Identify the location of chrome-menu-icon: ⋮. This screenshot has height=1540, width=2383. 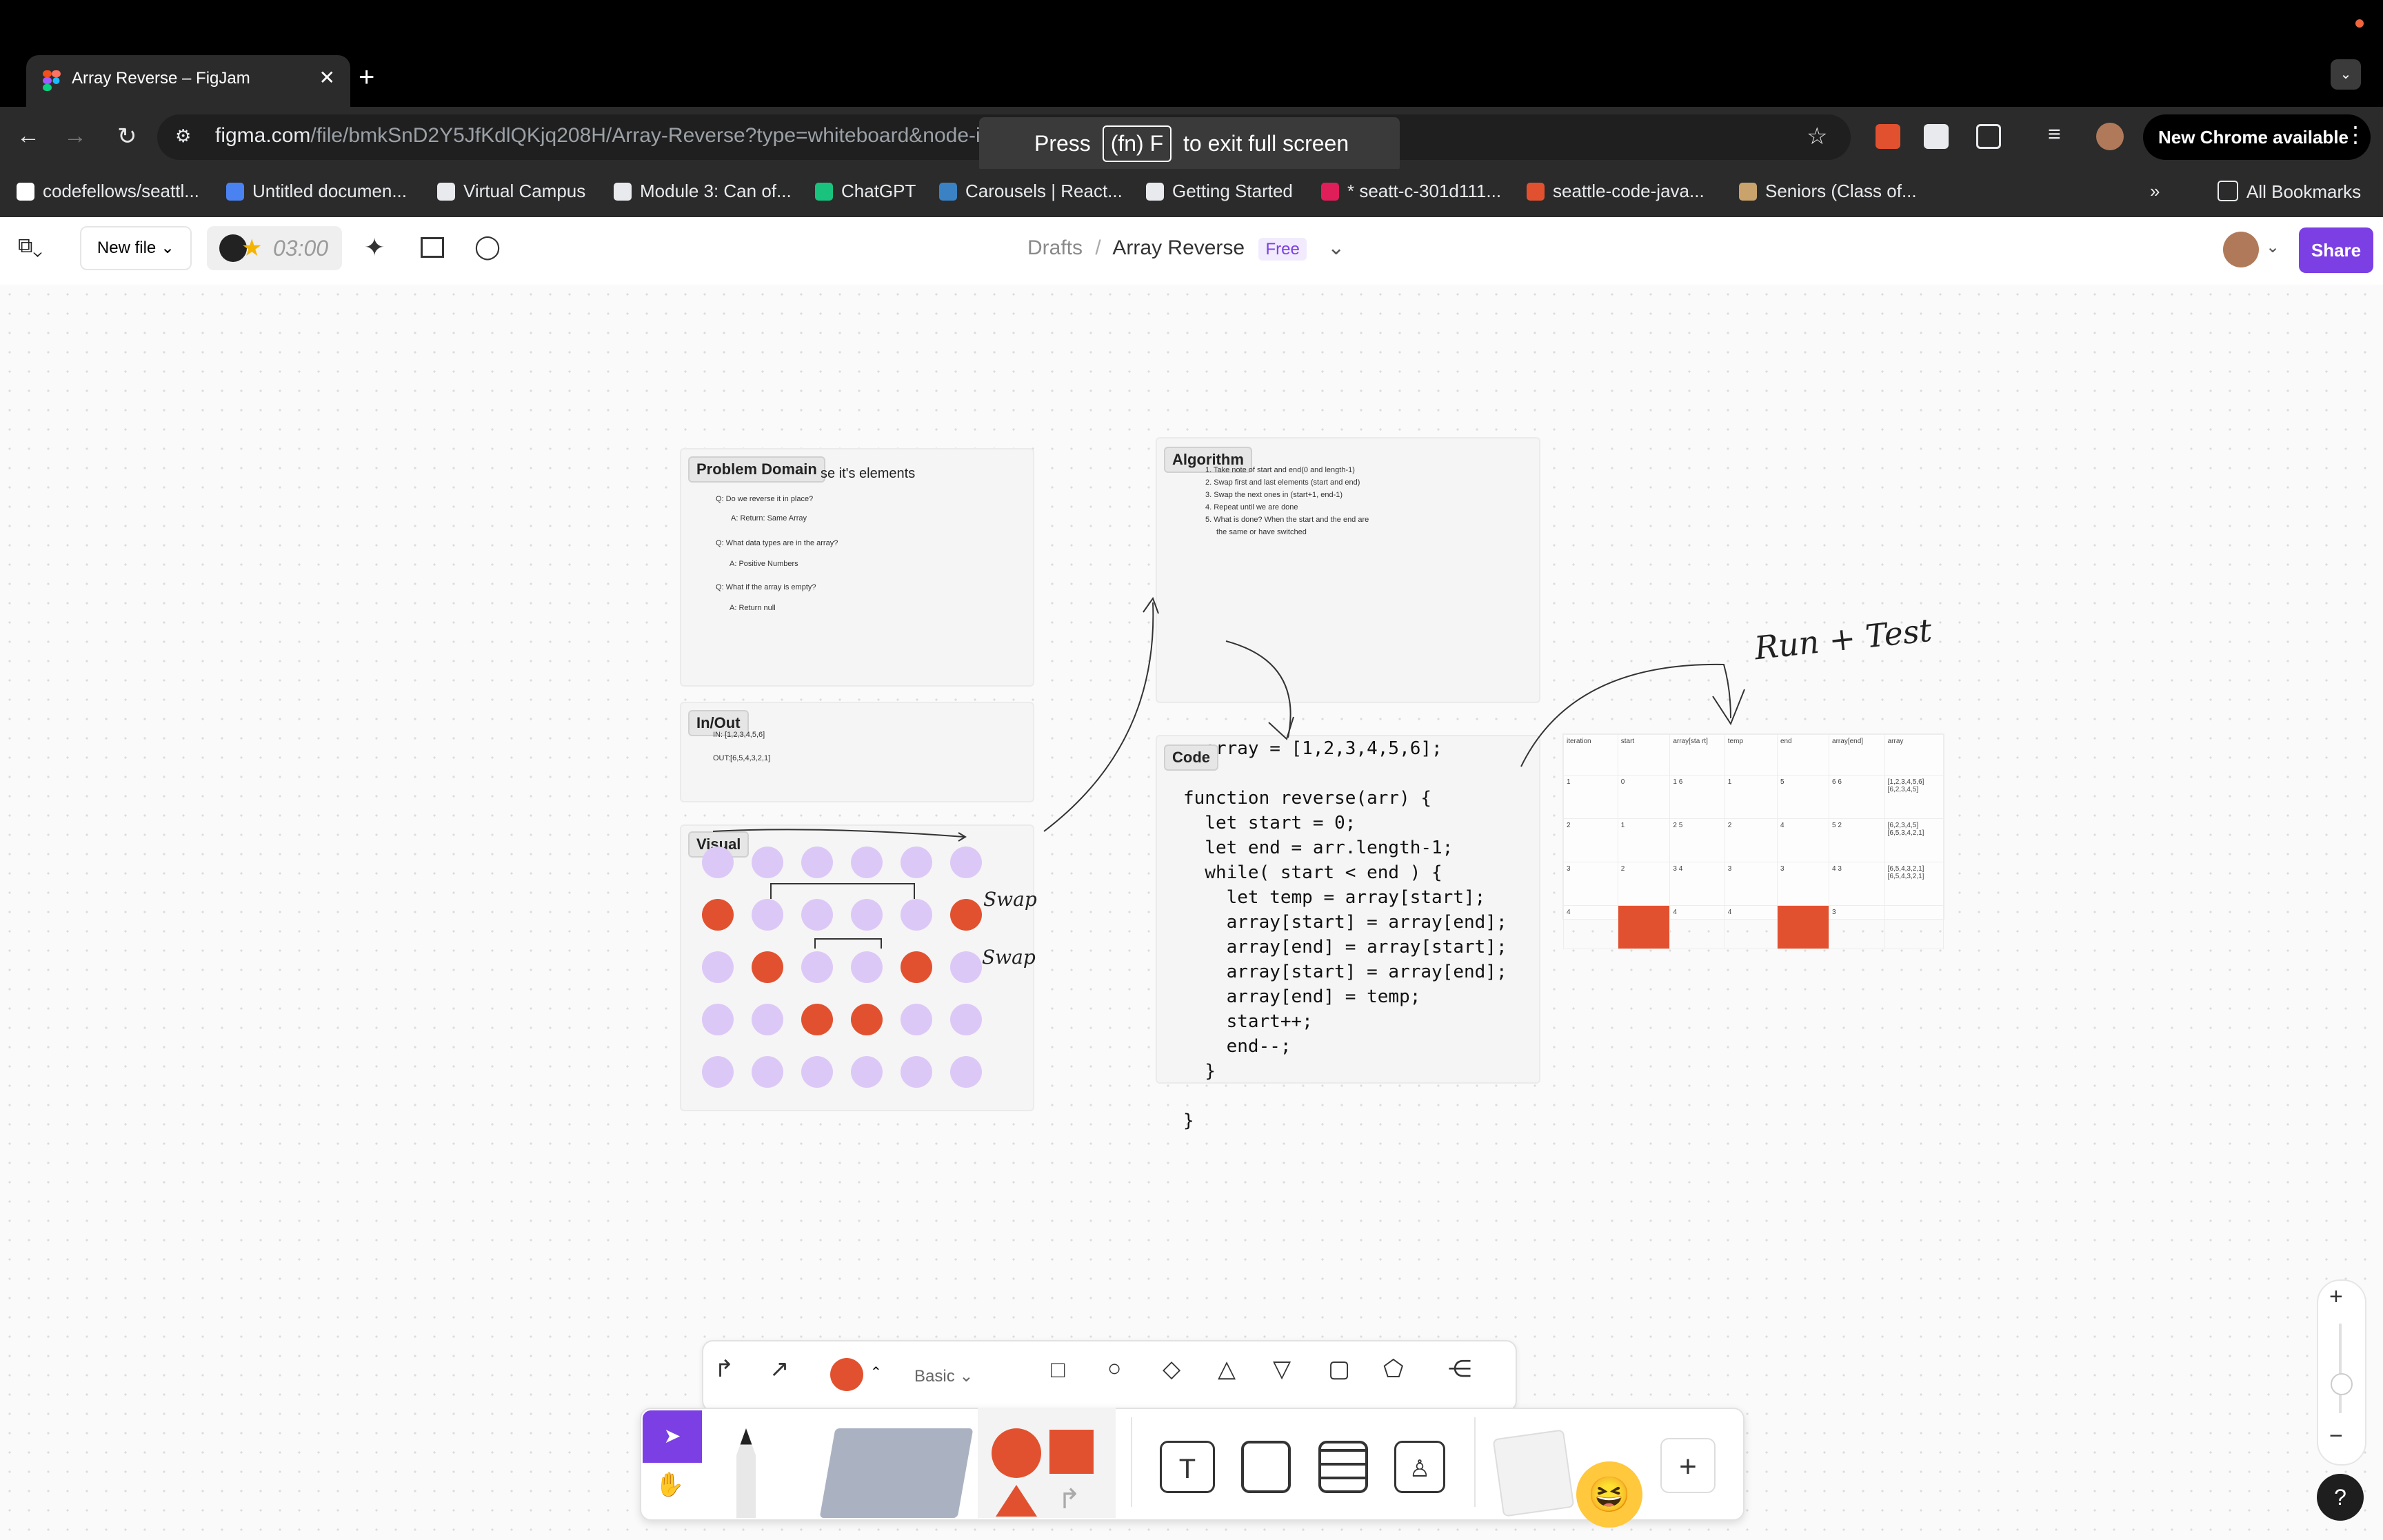
(2355, 134).